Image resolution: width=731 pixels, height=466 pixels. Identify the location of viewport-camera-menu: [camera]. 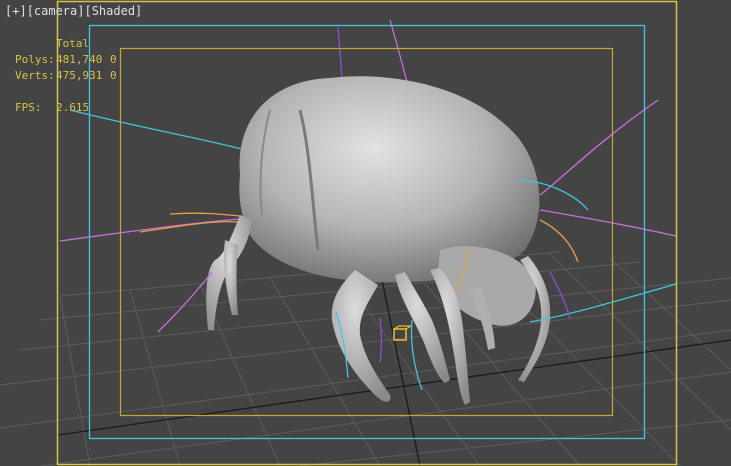
(56, 11).